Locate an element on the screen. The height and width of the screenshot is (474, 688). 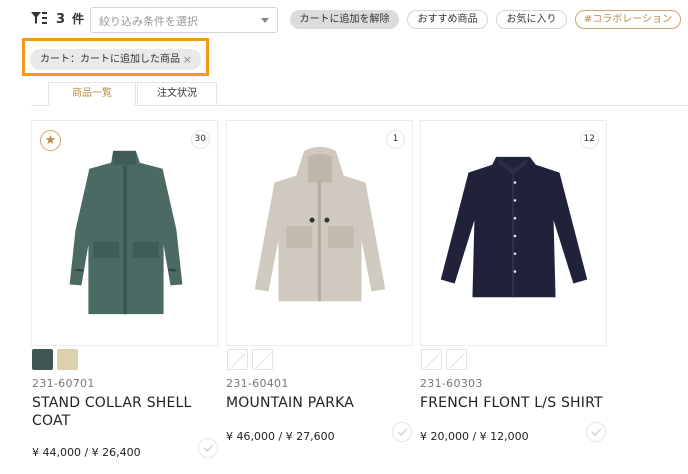
collaboration-filter-button: #コラボレーション is located at coordinates (628, 19).